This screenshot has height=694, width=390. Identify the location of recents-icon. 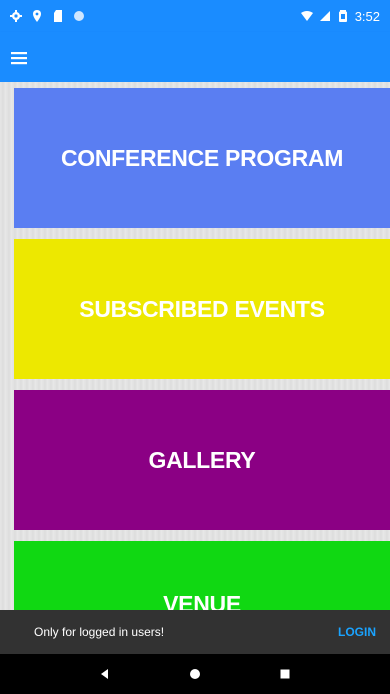
(285, 674).